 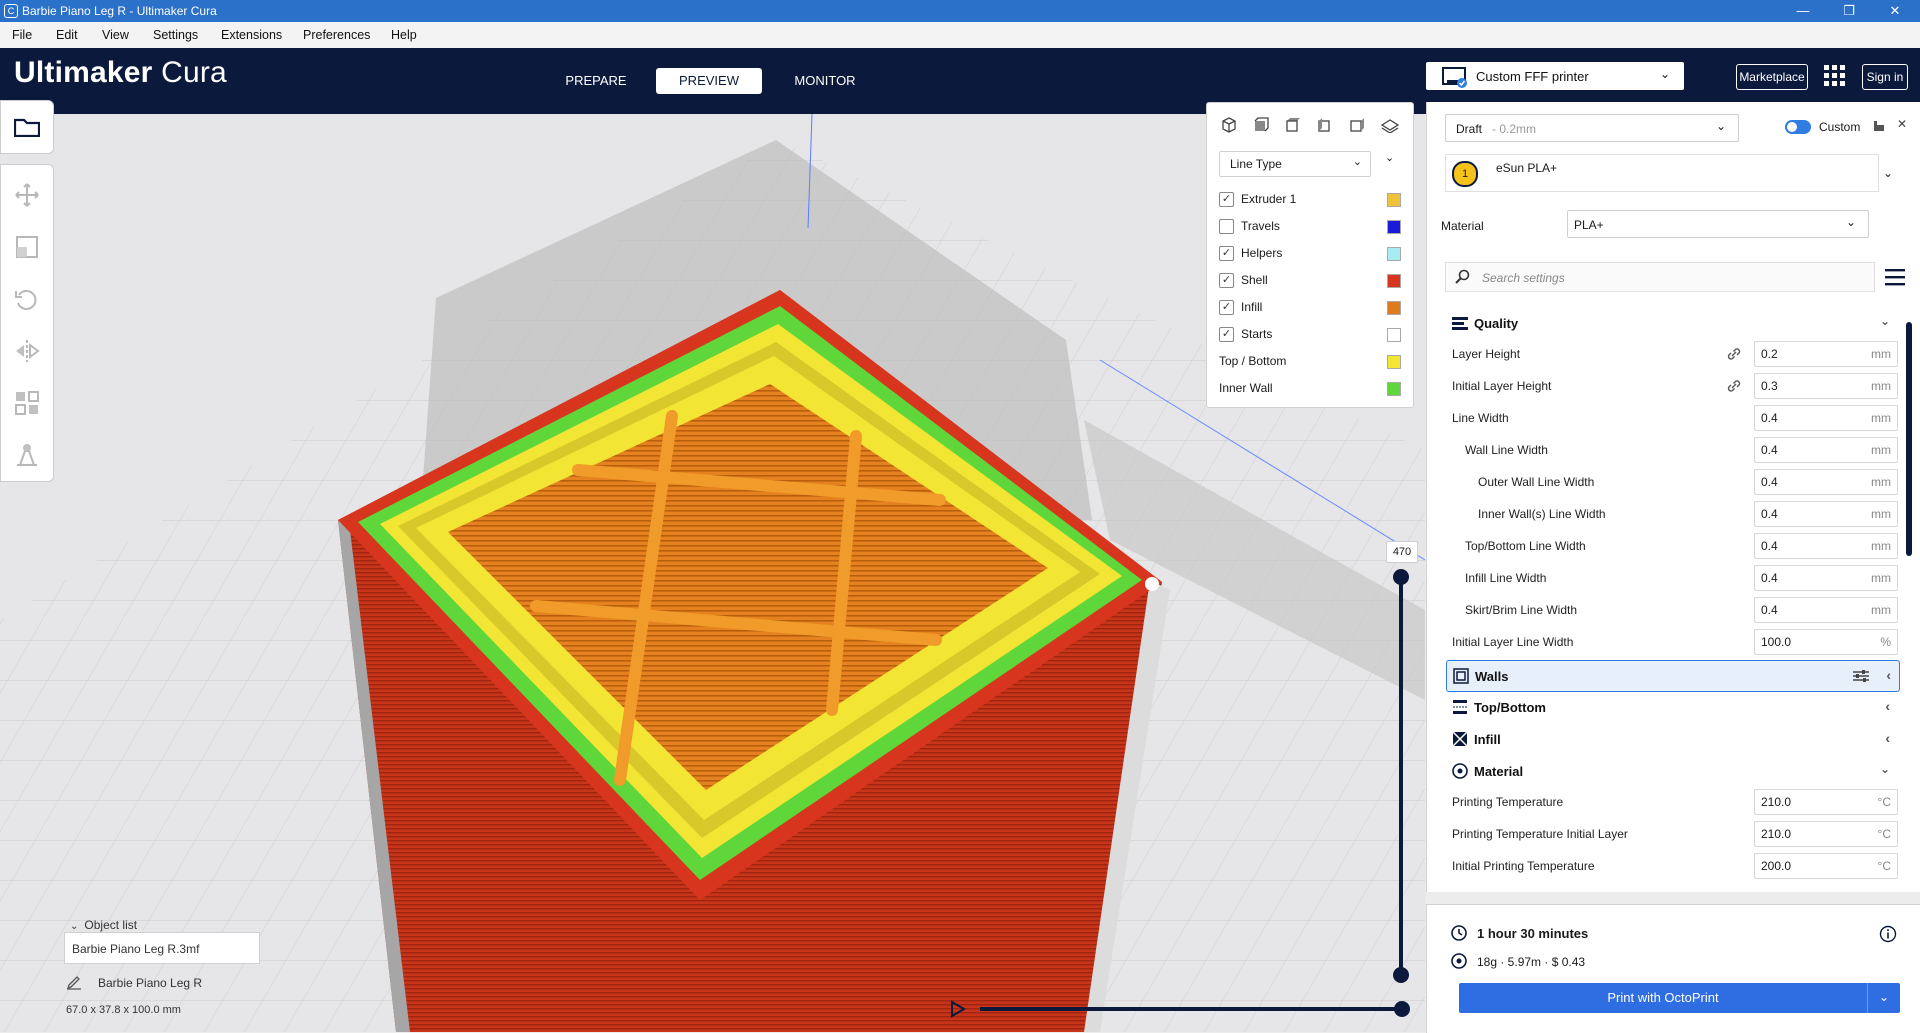 What do you see at coordinates (1592, 128) in the screenshot?
I see `profile-dropdown: Draft - 0.2mm ⌄` at bounding box center [1592, 128].